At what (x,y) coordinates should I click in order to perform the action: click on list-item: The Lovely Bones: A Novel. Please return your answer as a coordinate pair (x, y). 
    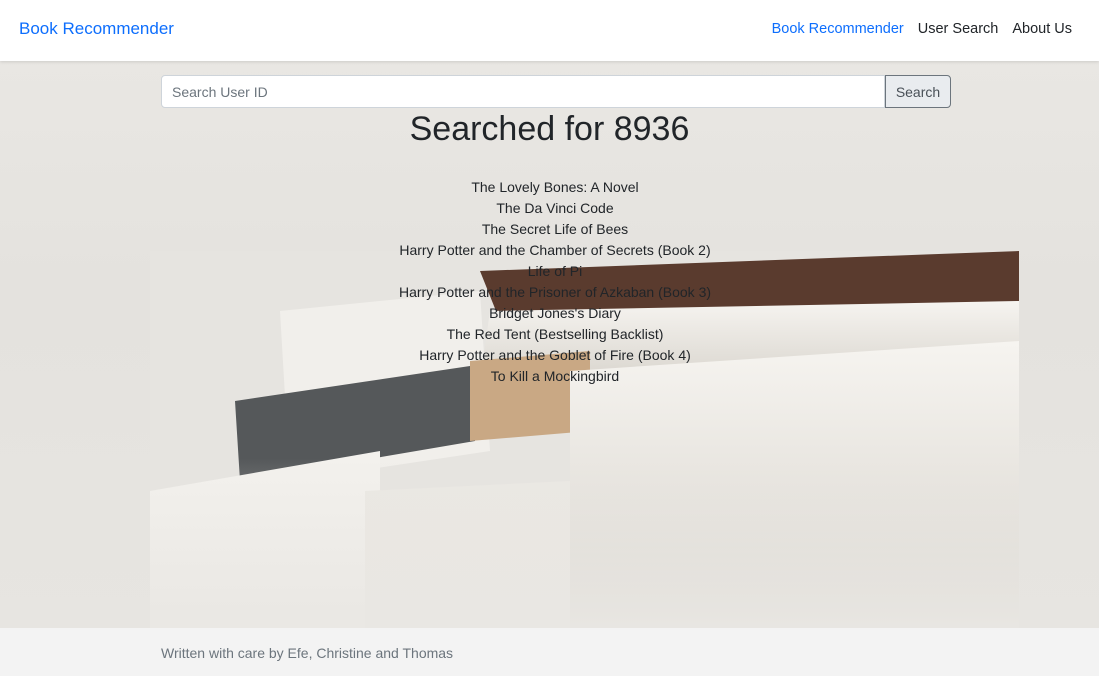
    Looking at the image, I should click on (555, 187).